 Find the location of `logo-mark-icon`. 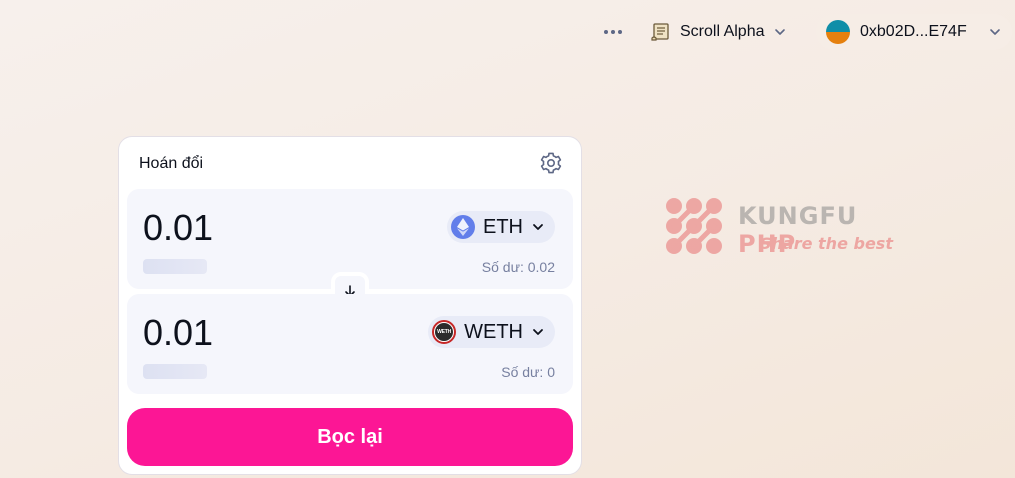

logo-mark-icon is located at coordinates (694, 226).